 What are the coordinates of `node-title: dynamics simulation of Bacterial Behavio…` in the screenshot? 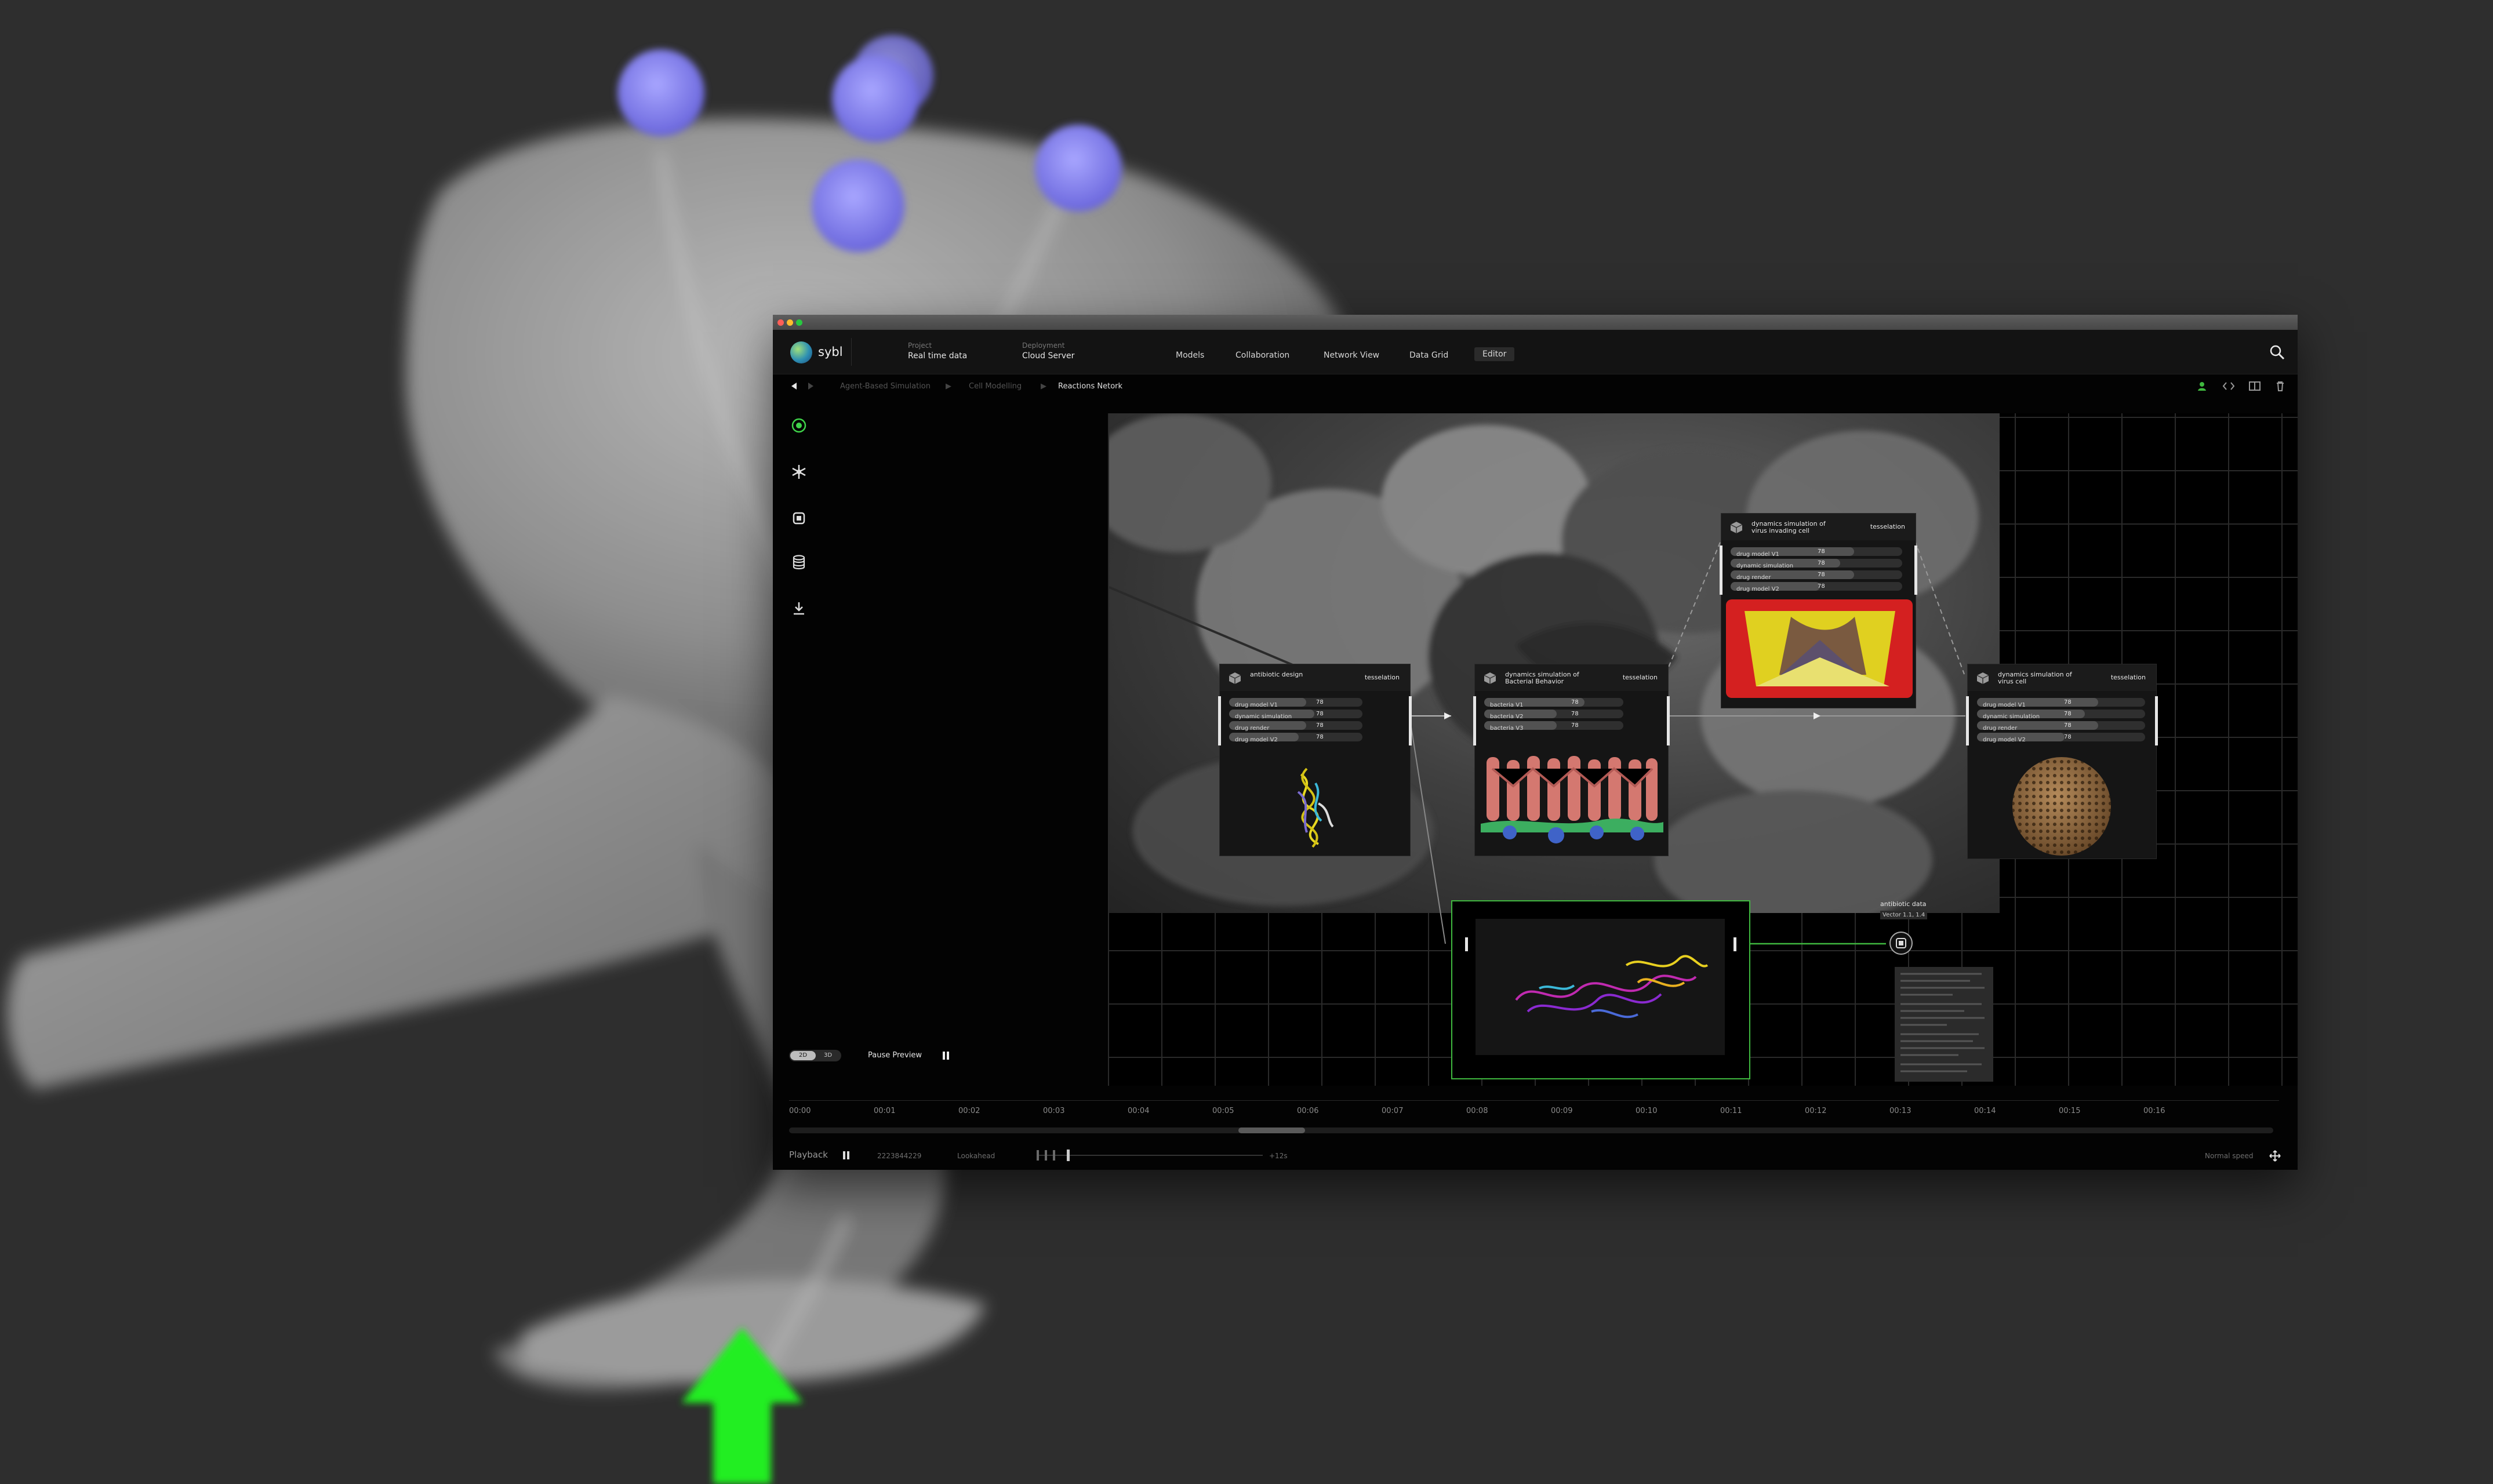 It's located at (1542, 678).